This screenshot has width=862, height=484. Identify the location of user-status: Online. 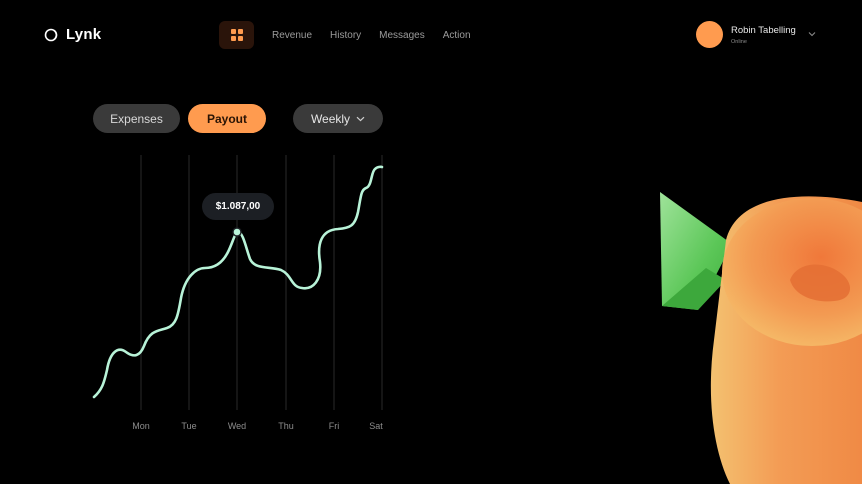
(739, 41).